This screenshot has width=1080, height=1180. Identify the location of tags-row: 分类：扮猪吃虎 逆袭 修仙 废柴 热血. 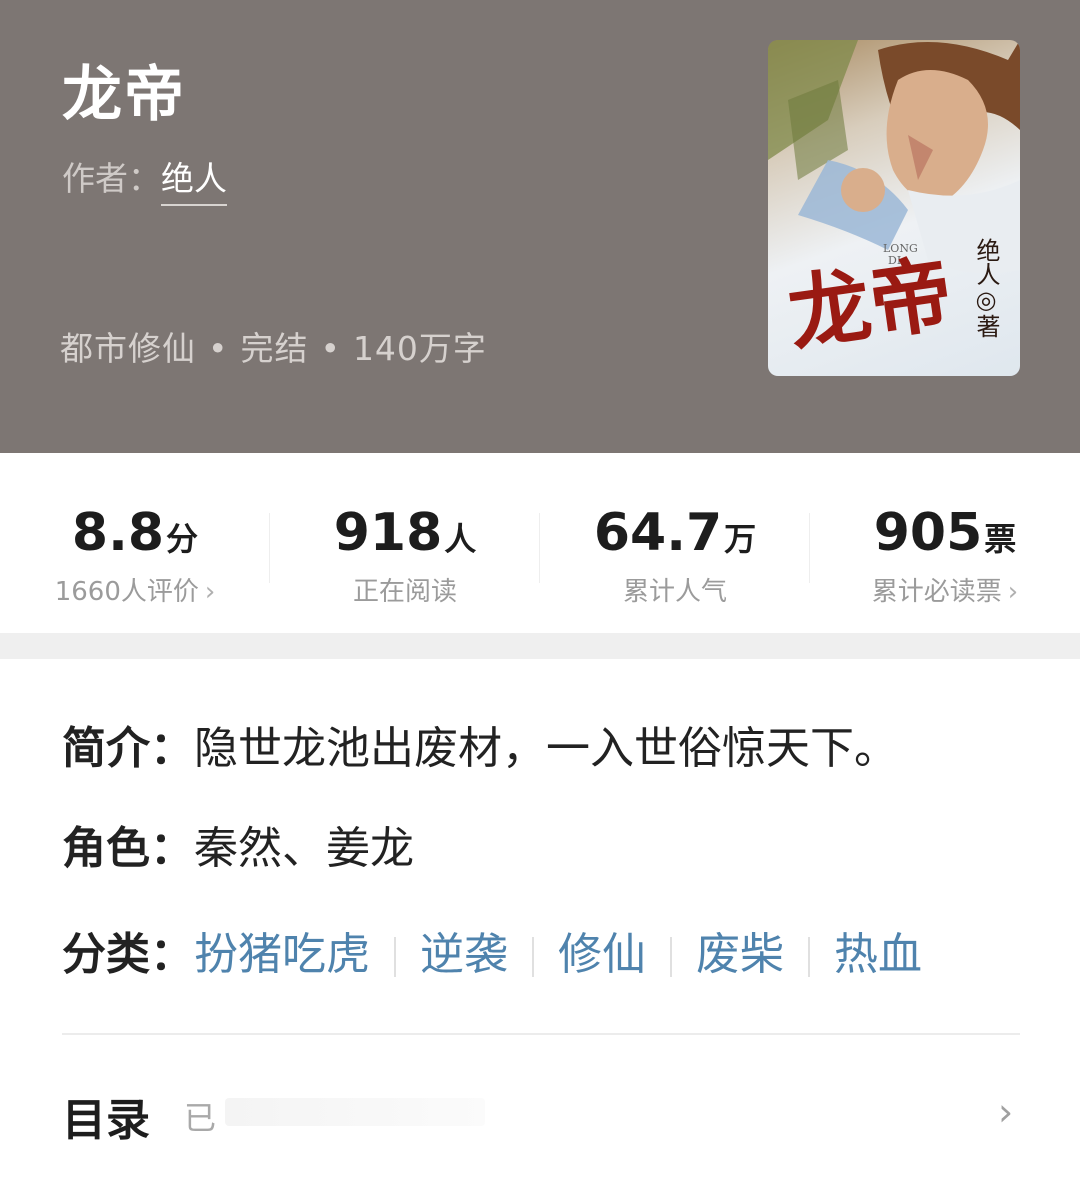
(492, 950).